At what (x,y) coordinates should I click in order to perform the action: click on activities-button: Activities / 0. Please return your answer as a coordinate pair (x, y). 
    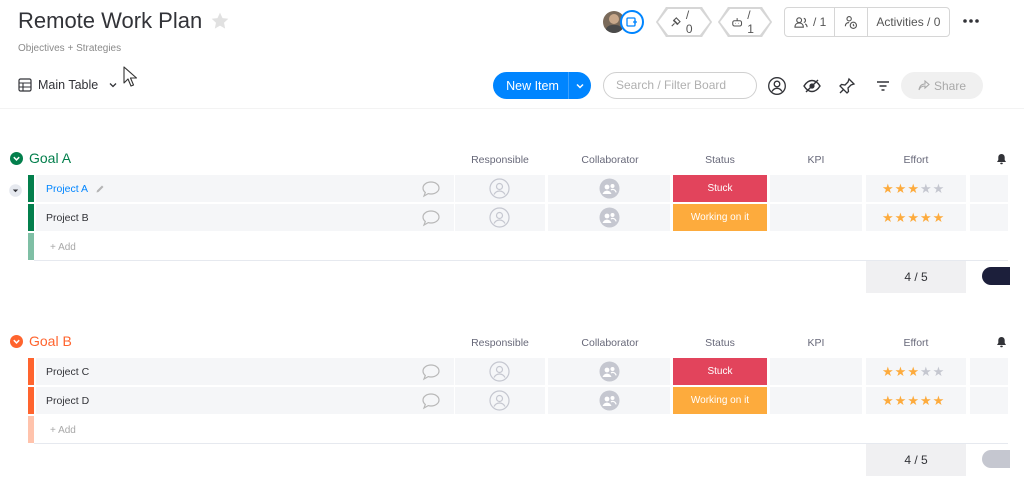
    Looking at the image, I should click on (908, 22).